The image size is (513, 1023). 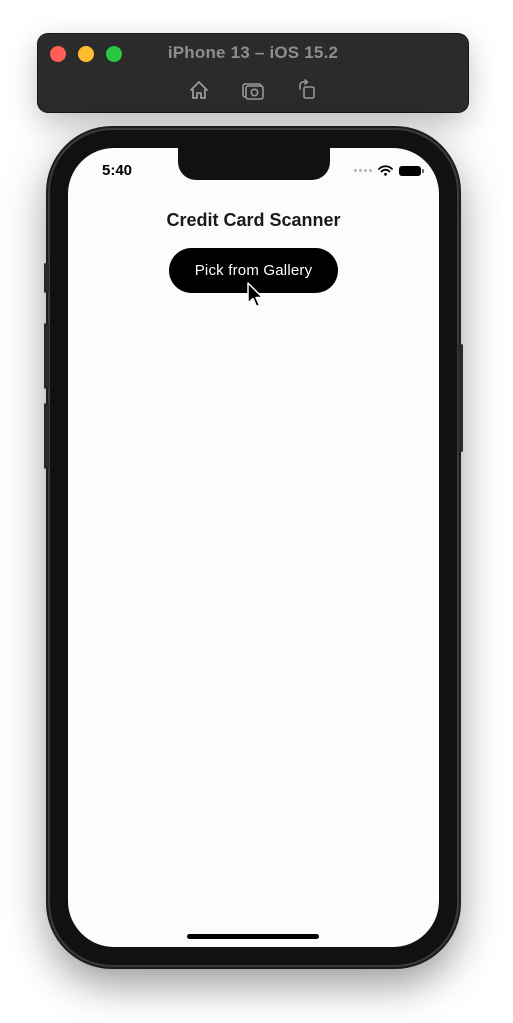 What do you see at coordinates (253, 936) in the screenshot?
I see `home-indicator` at bounding box center [253, 936].